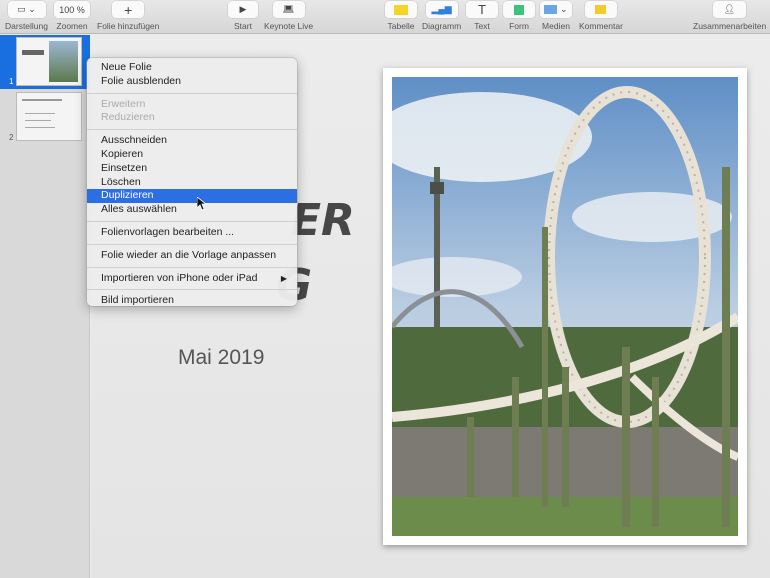  What do you see at coordinates (124, 167) in the screenshot?
I see `menu-item-label: Einsetzen` at bounding box center [124, 167].